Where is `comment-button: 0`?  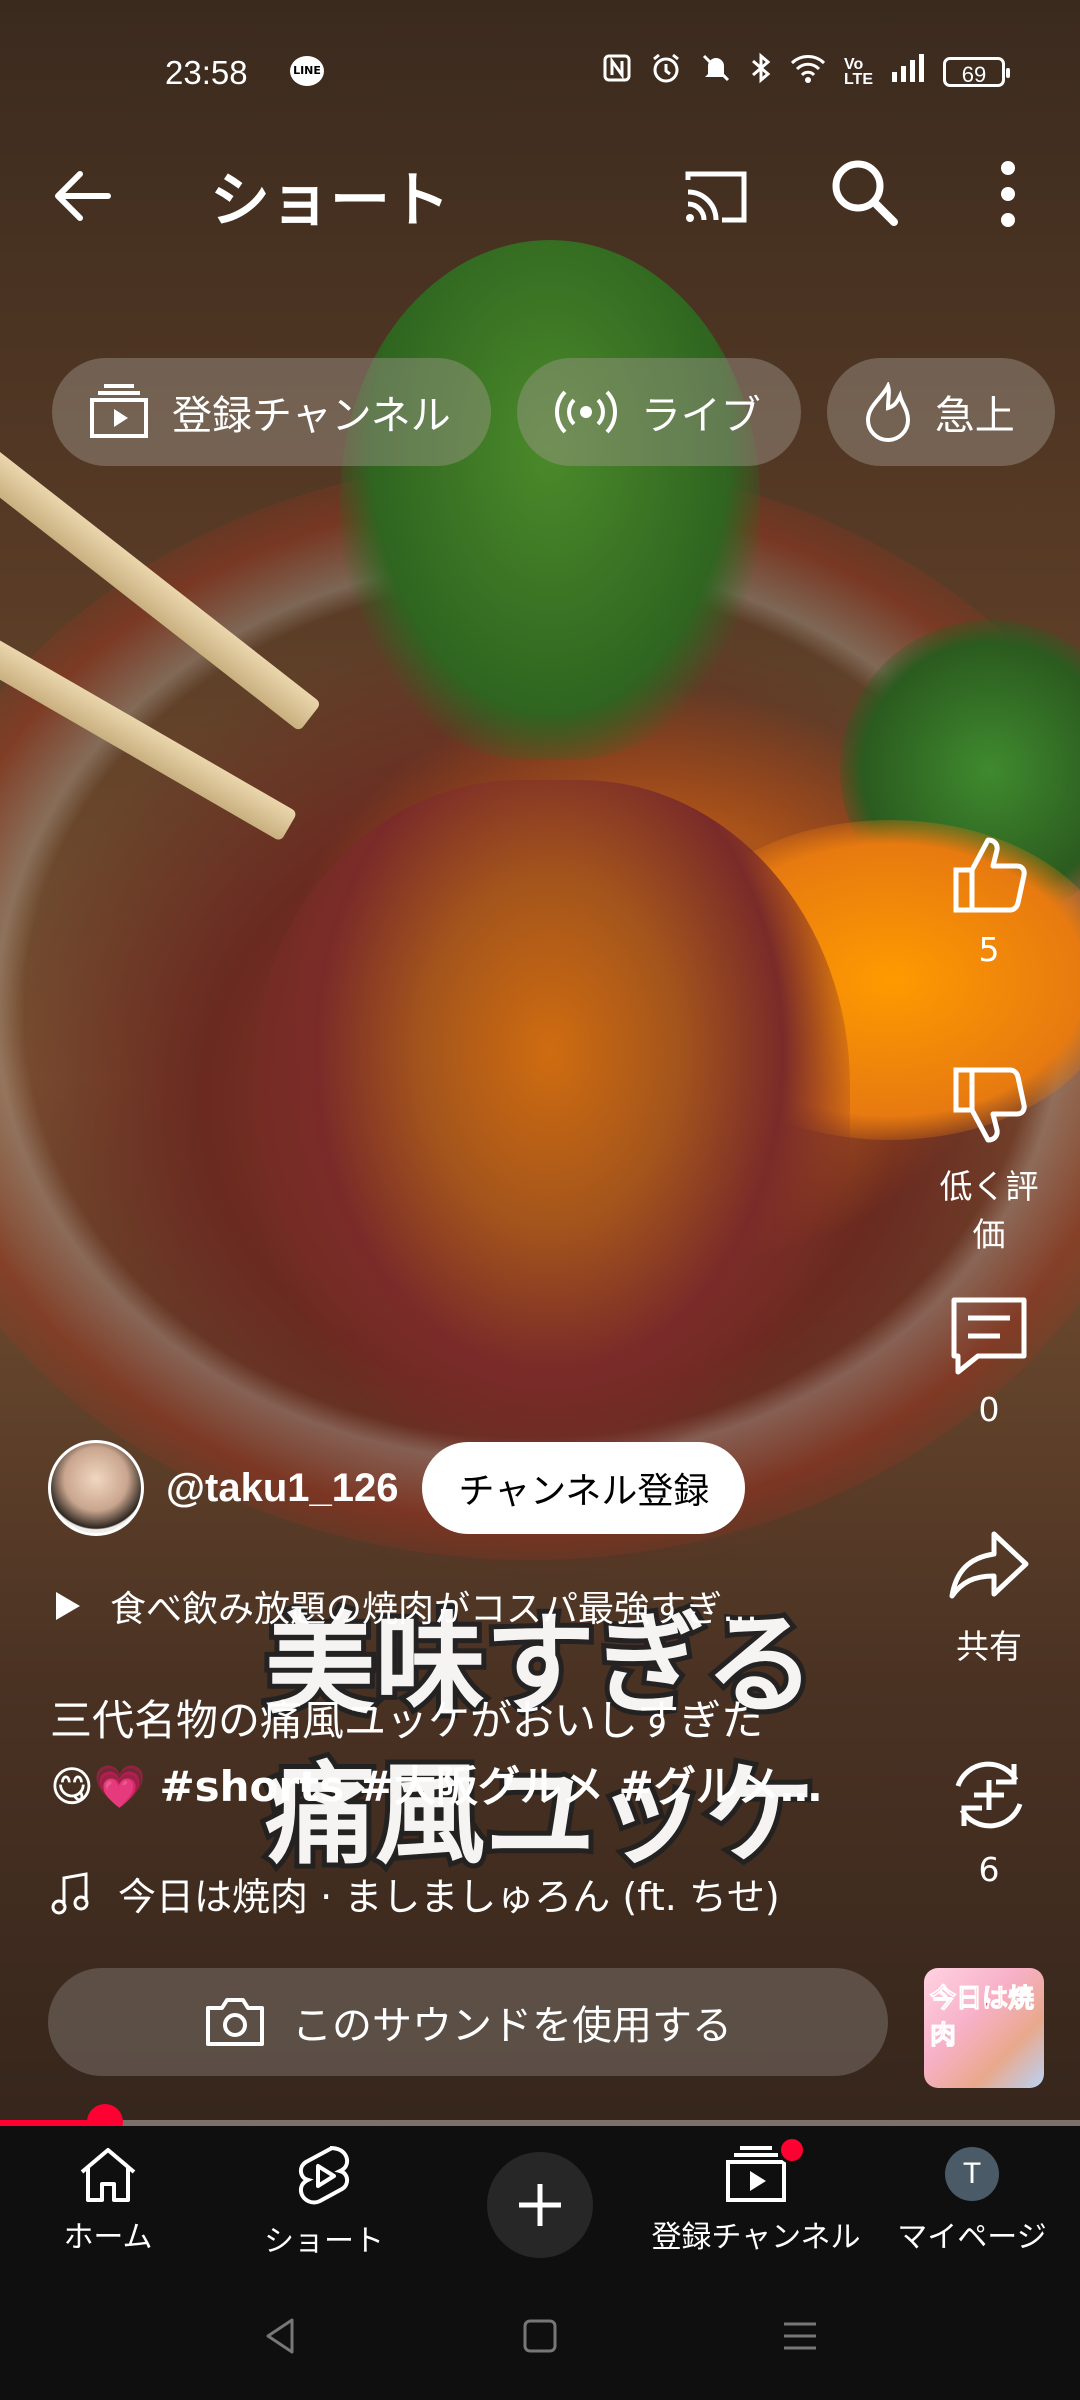
comment-button: 0 is located at coordinates (989, 1359).